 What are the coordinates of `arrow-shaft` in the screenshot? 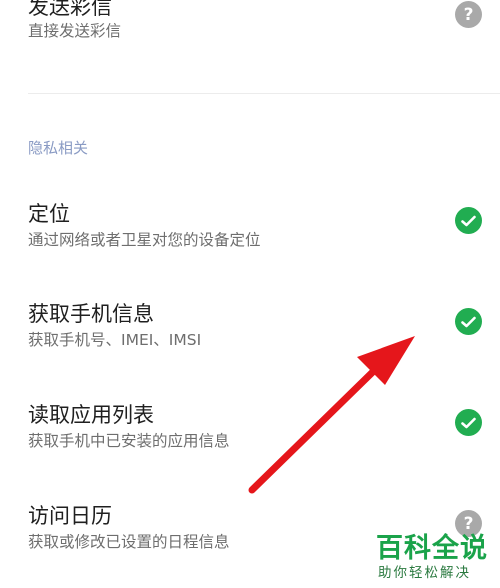 It's located at (318, 425).